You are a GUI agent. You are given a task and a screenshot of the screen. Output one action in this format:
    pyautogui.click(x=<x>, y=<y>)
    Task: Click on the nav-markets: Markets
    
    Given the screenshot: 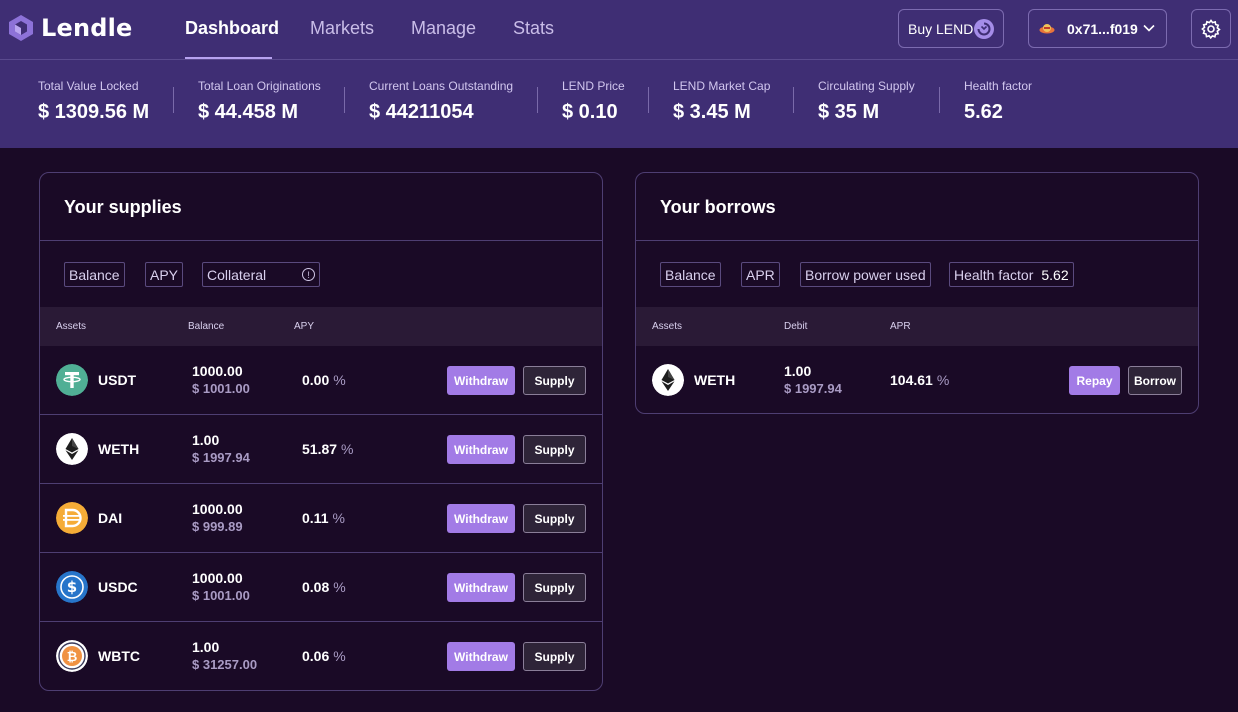 What is the action you would take?
    pyautogui.click(x=342, y=28)
    